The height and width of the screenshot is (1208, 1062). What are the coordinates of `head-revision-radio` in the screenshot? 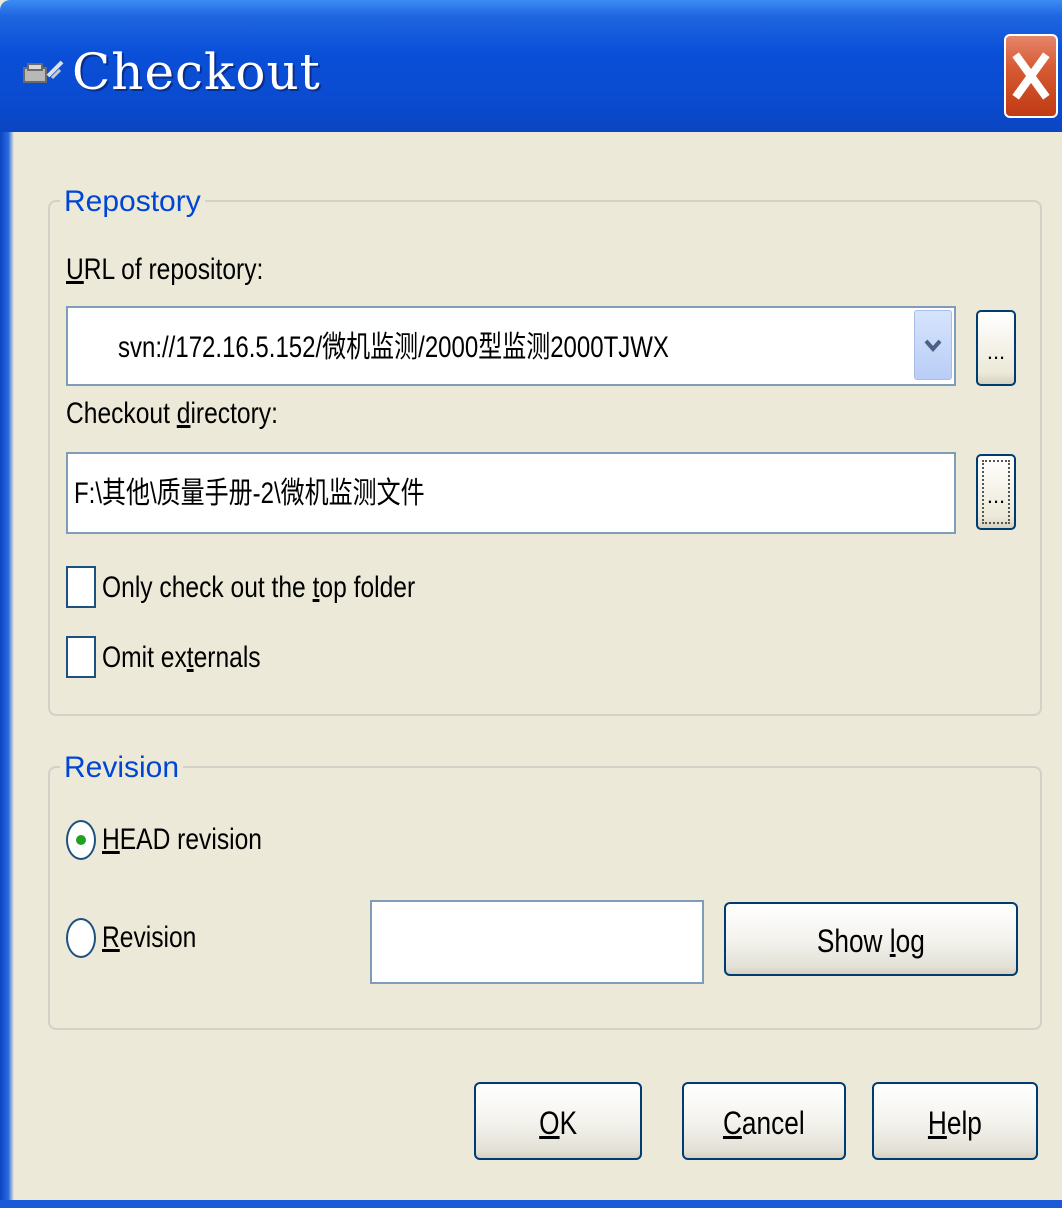 It's located at (81, 840).